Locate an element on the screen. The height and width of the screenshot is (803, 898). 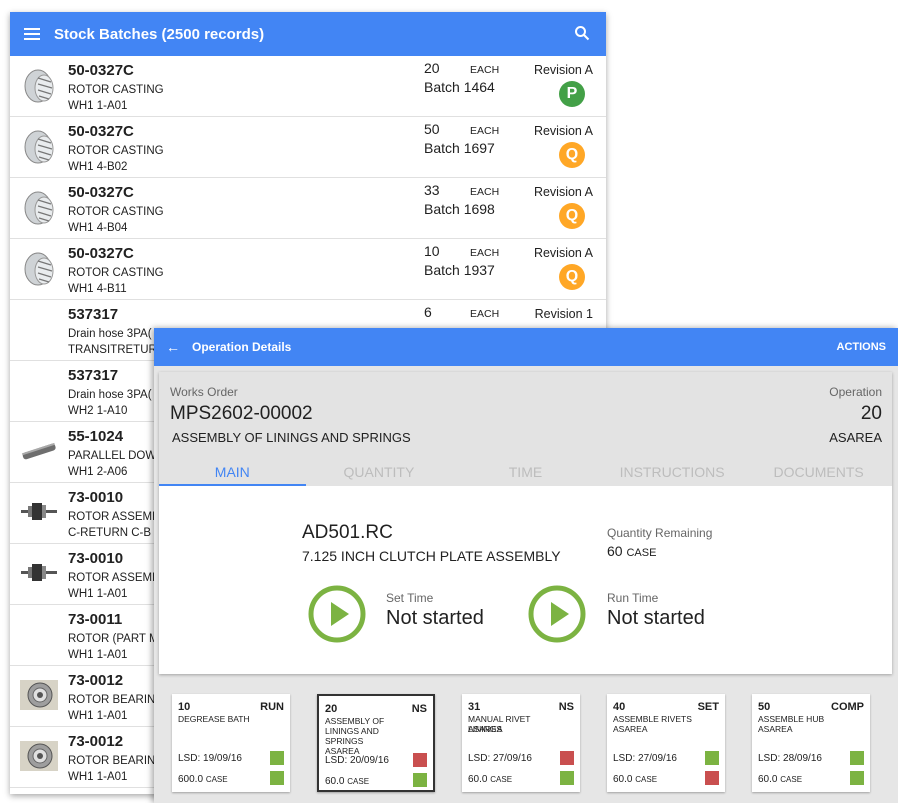
part-description: ROTOR BEARIN( is located at coordinates (114, 761).